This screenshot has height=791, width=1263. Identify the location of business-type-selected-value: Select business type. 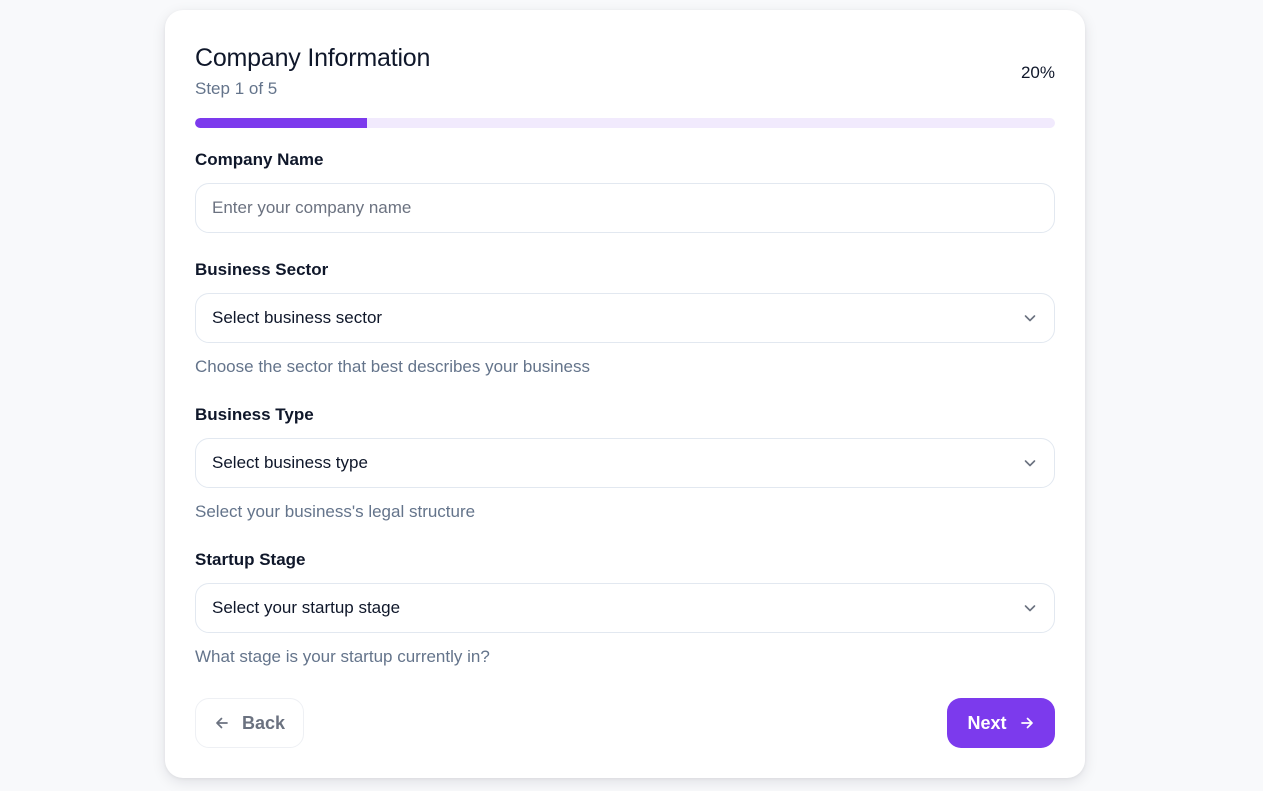
(290, 462).